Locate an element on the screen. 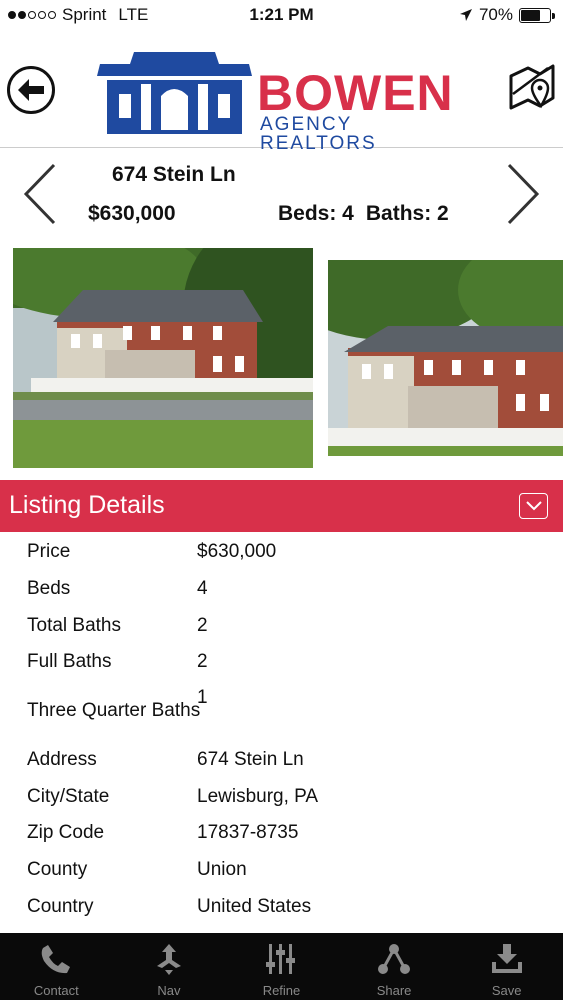  detail-label: Price is located at coordinates (49, 551).